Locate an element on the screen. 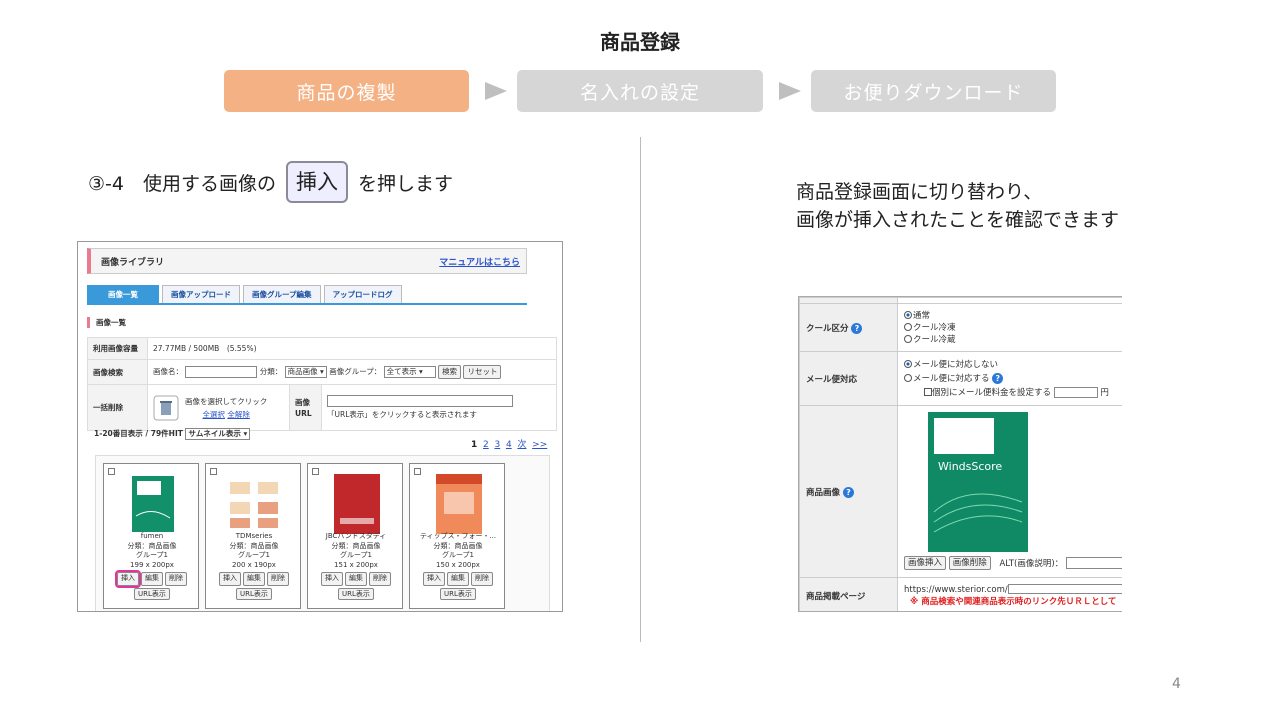 This screenshot has width=1280, height=720. tab-image-upload: 画像アップロード is located at coordinates (201, 294).